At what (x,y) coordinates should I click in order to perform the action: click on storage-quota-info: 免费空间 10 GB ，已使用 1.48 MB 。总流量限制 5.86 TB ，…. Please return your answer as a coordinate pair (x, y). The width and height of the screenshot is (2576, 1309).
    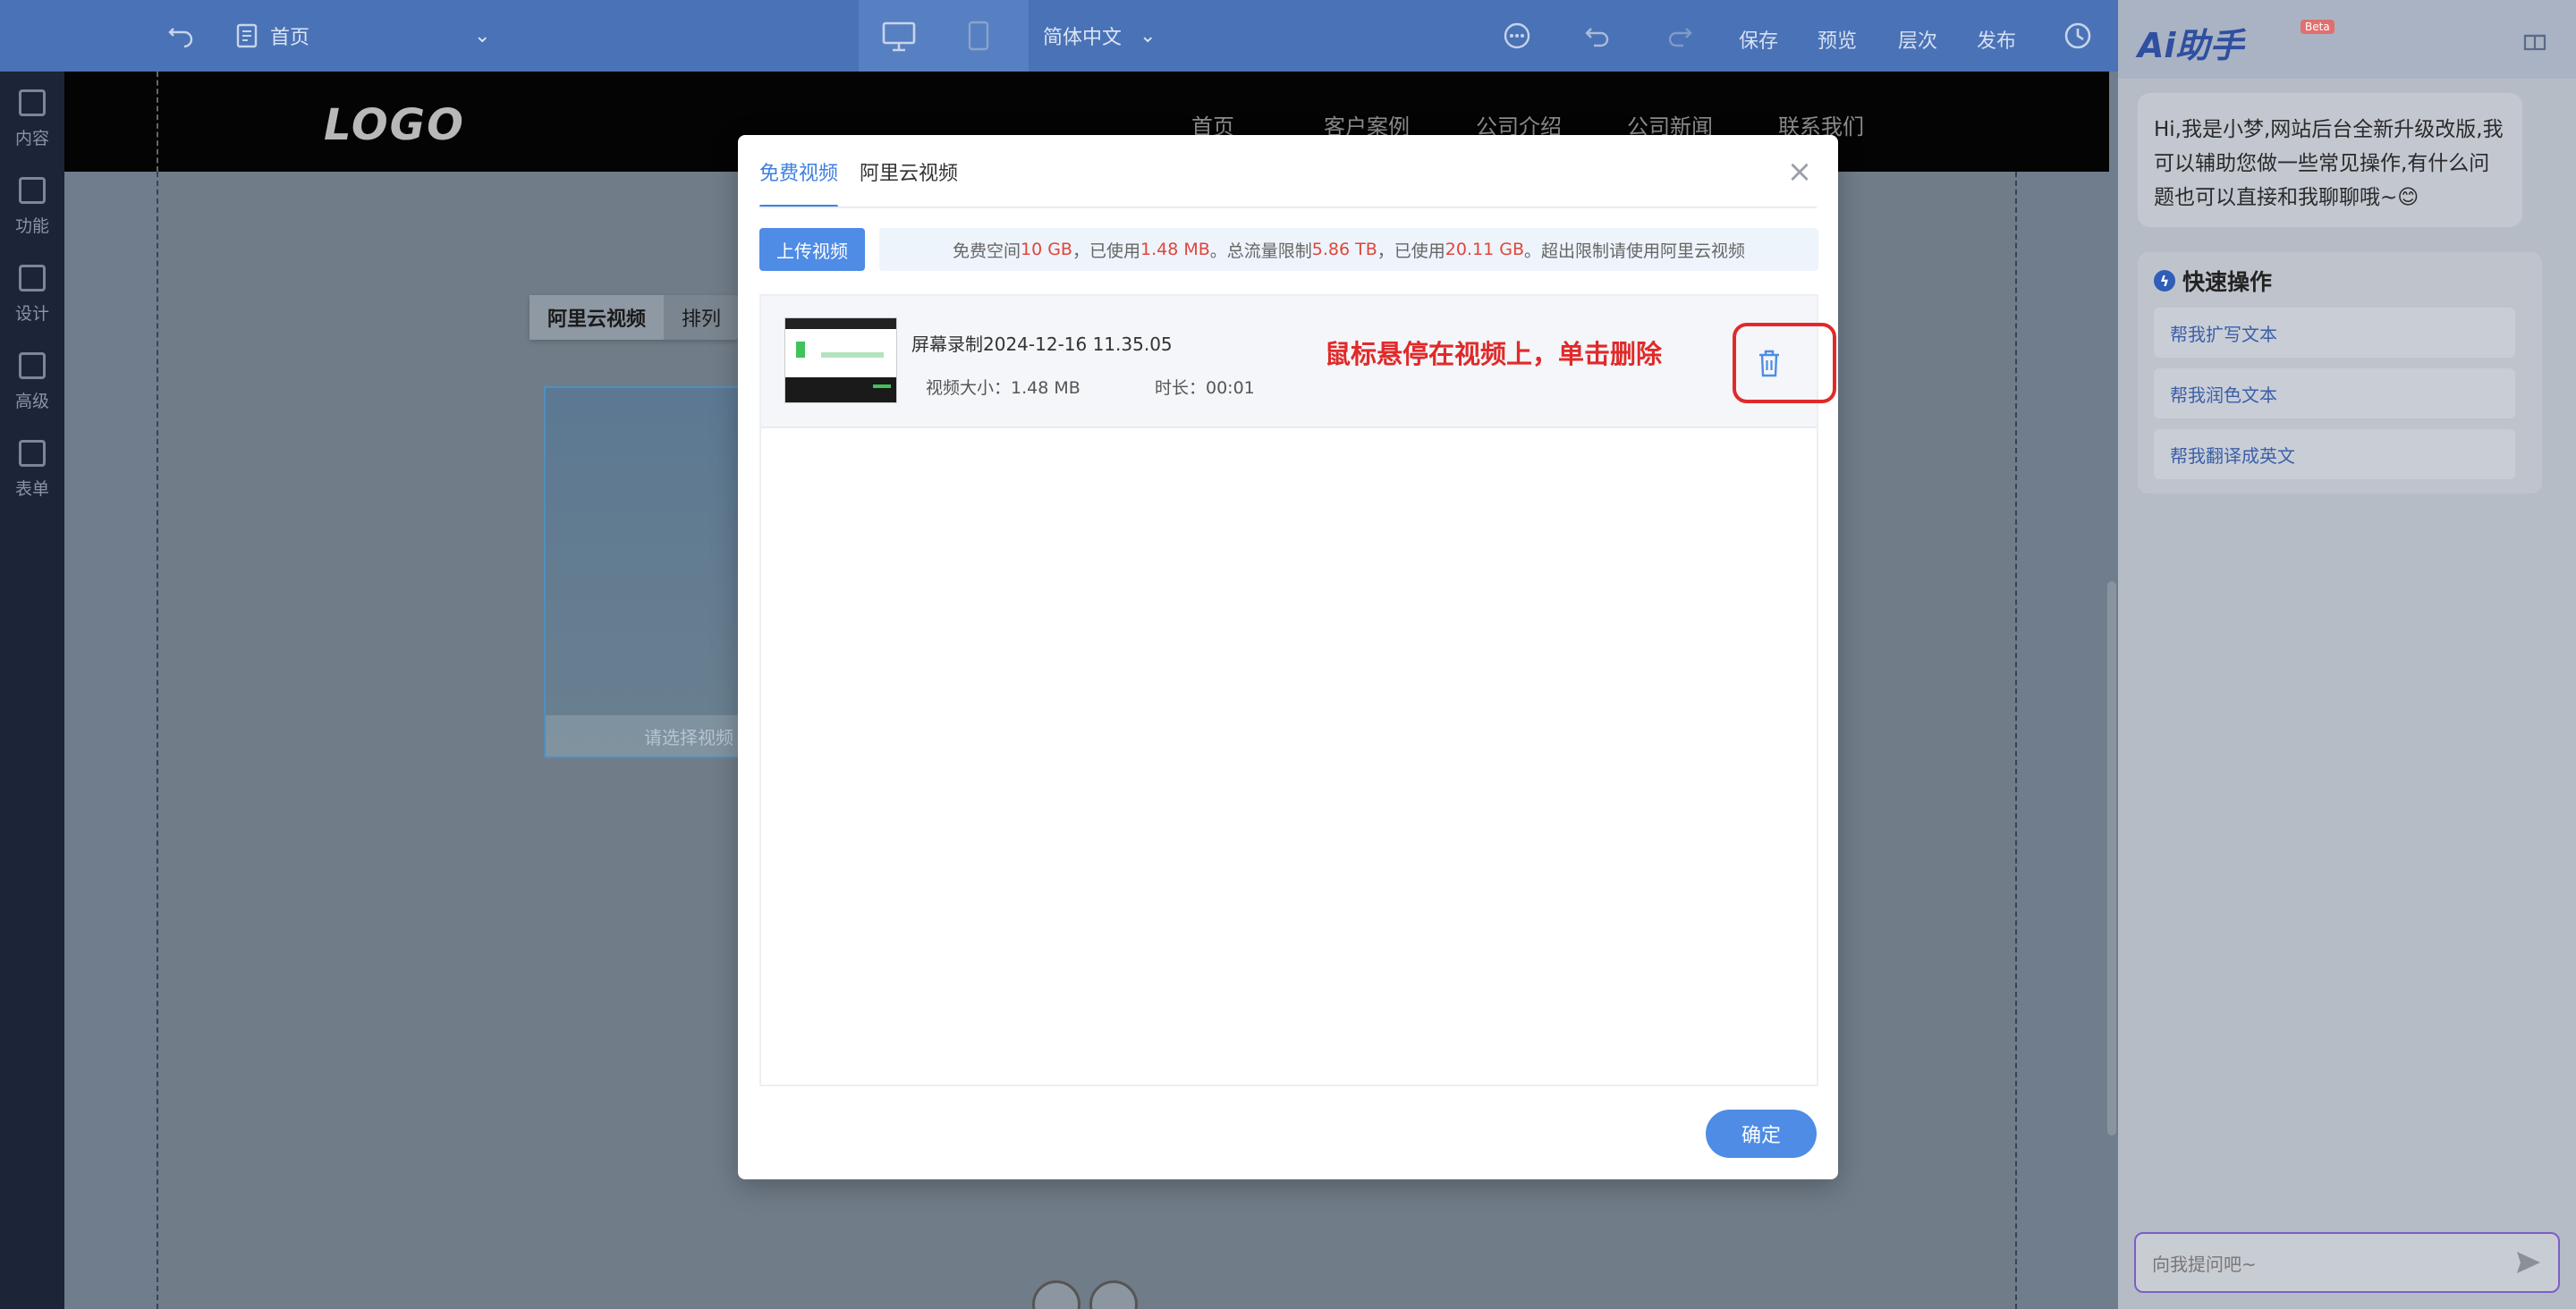
    Looking at the image, I should click on (1348, 249).